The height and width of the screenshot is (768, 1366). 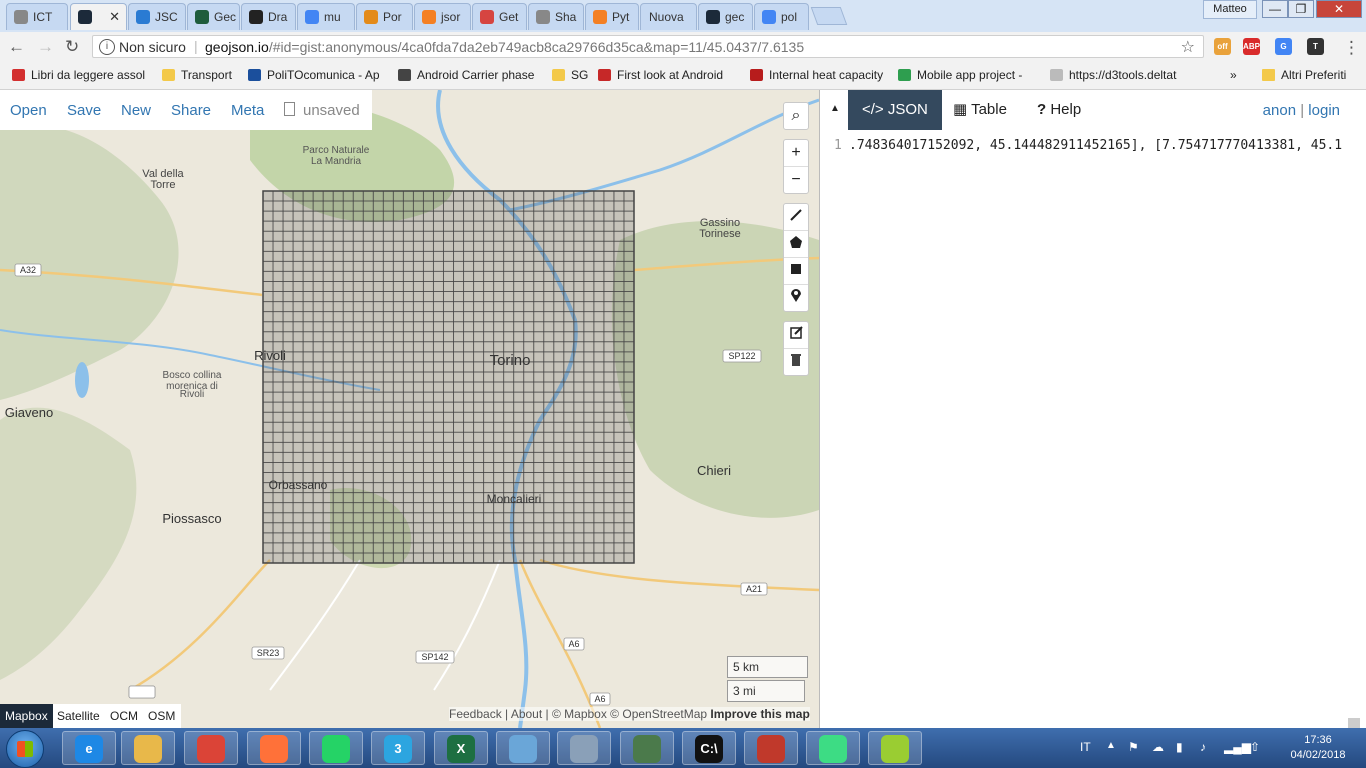 I want to click on login-link: login, so click(x=1324, y=110).